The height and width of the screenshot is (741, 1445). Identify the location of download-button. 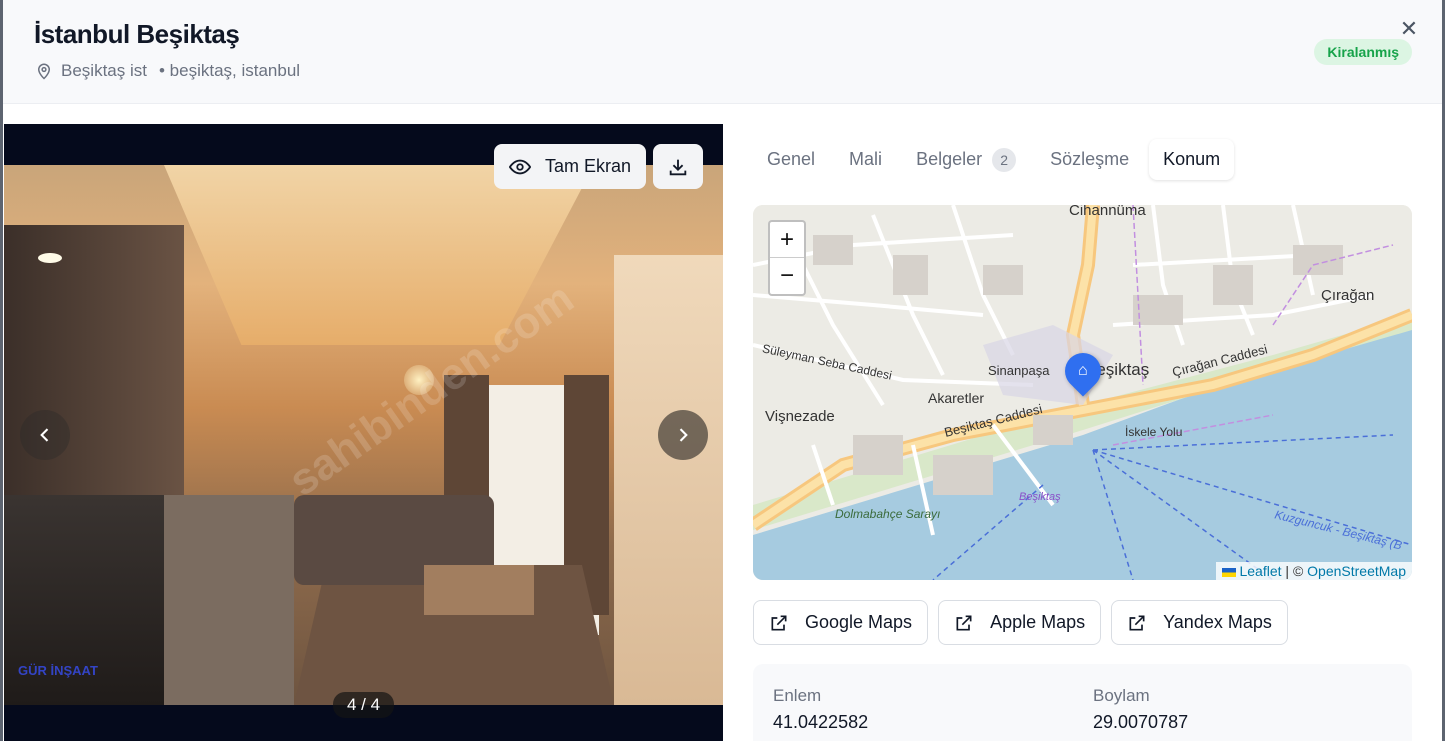
(678, 166).